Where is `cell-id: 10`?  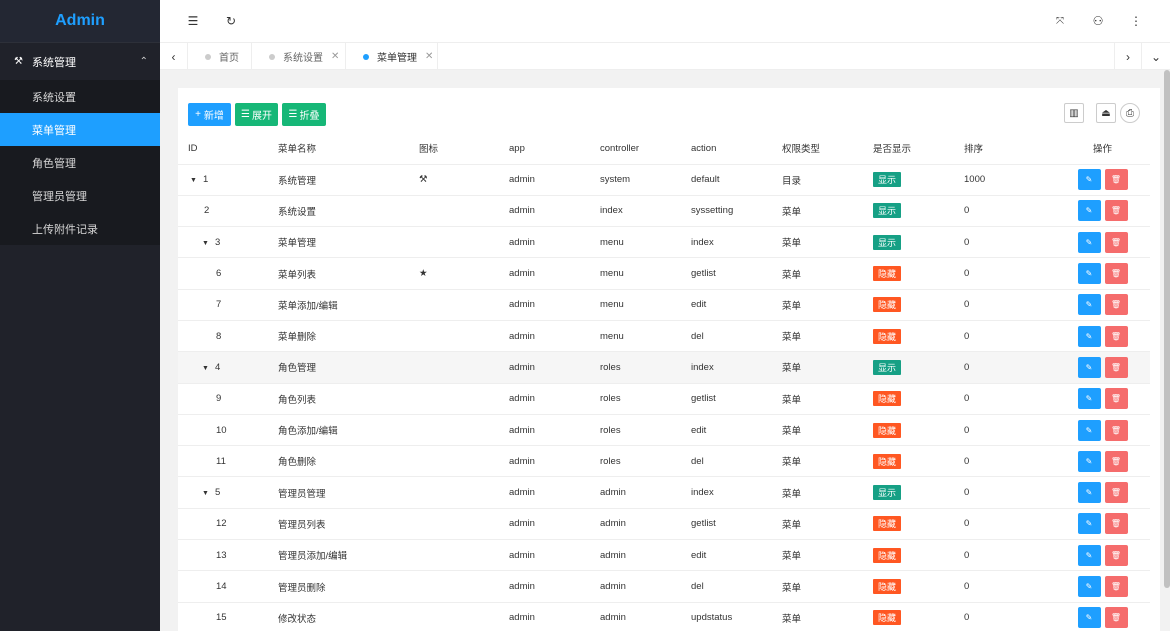 cell-id: 10 is located at coordinates (228, 430).